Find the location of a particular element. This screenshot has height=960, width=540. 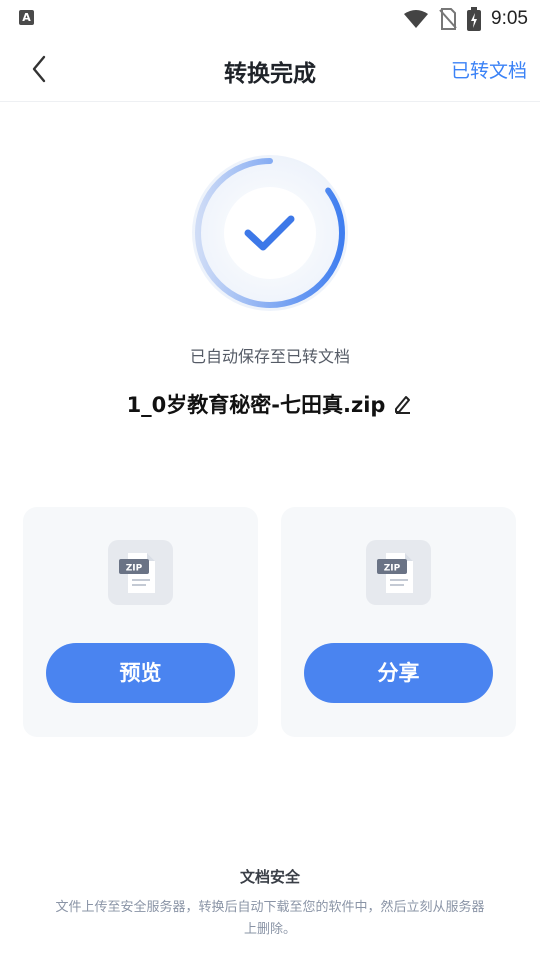

preview-card: ZIP 预览 is located at coordinates (140, 622).